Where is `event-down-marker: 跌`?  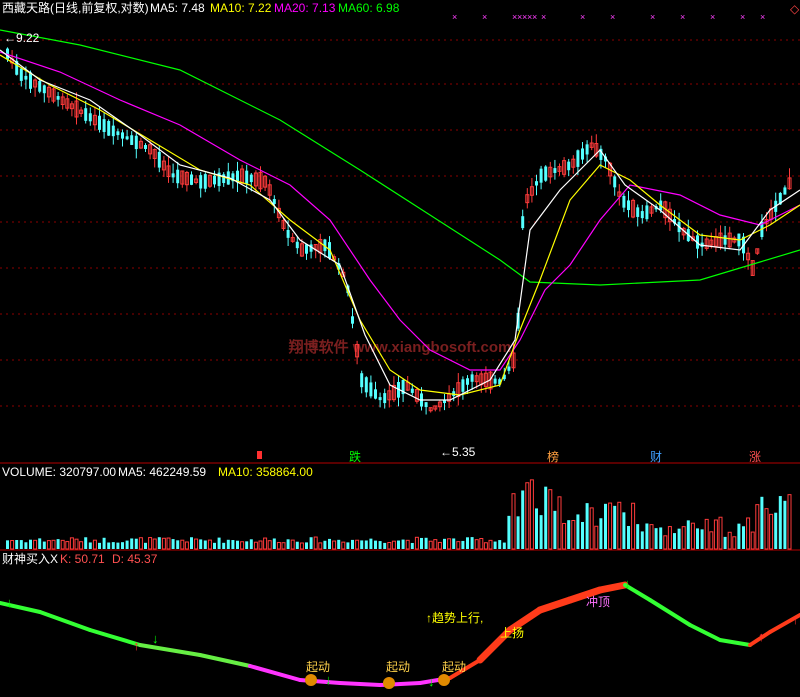 event-down-marker: 跌 is located at coordinates (355, 456).